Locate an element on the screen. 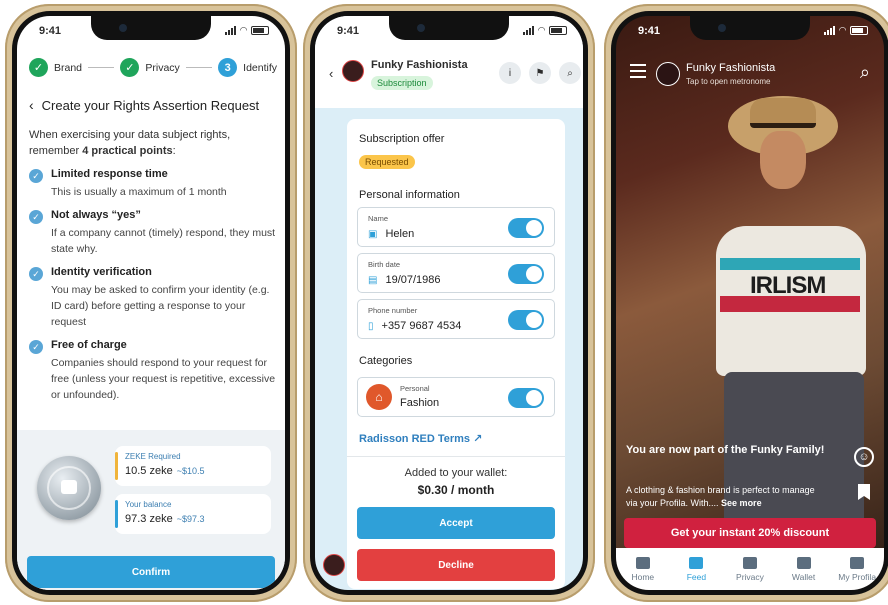 This screenshot has width=888, height=605. stamp-icon: ⚑ is located at coordinates (540, 73).